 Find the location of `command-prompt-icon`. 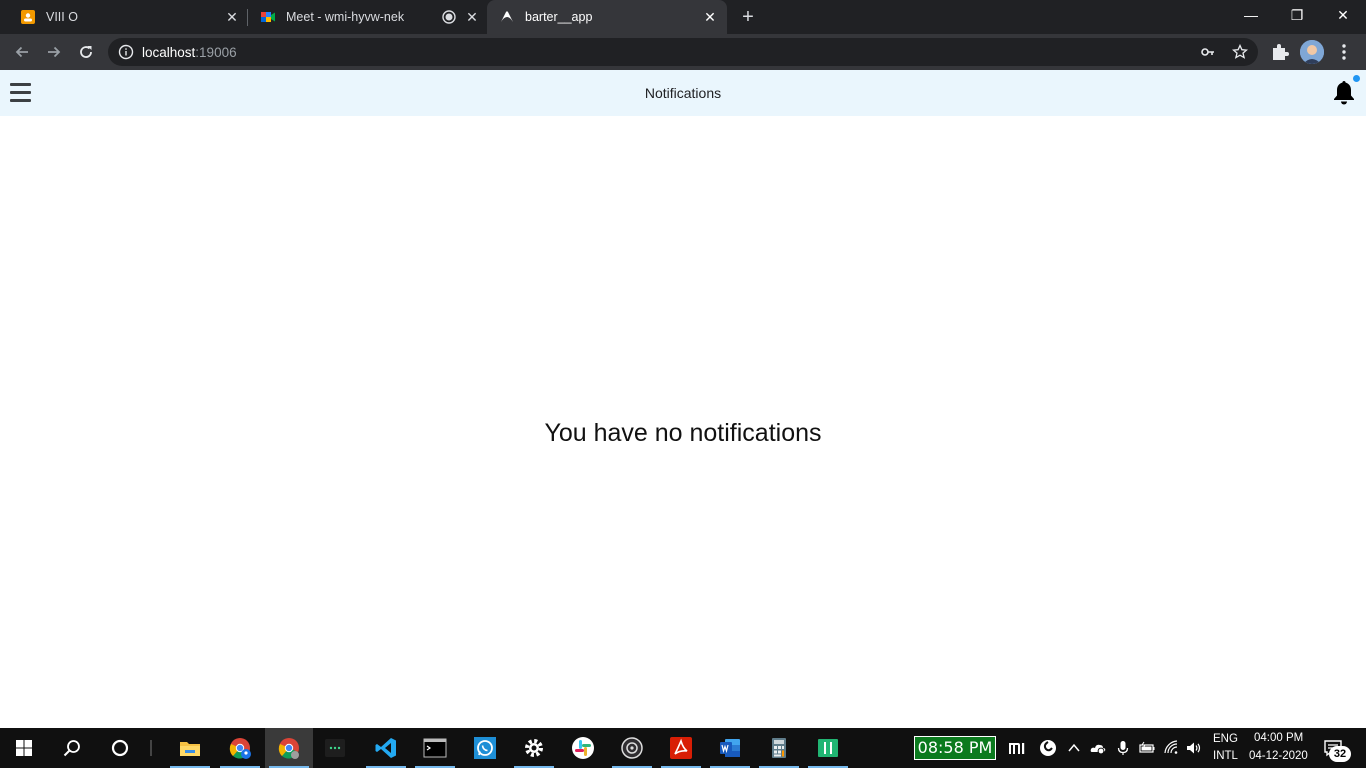

command-prompt-icon is located at coordinates (435, 748).